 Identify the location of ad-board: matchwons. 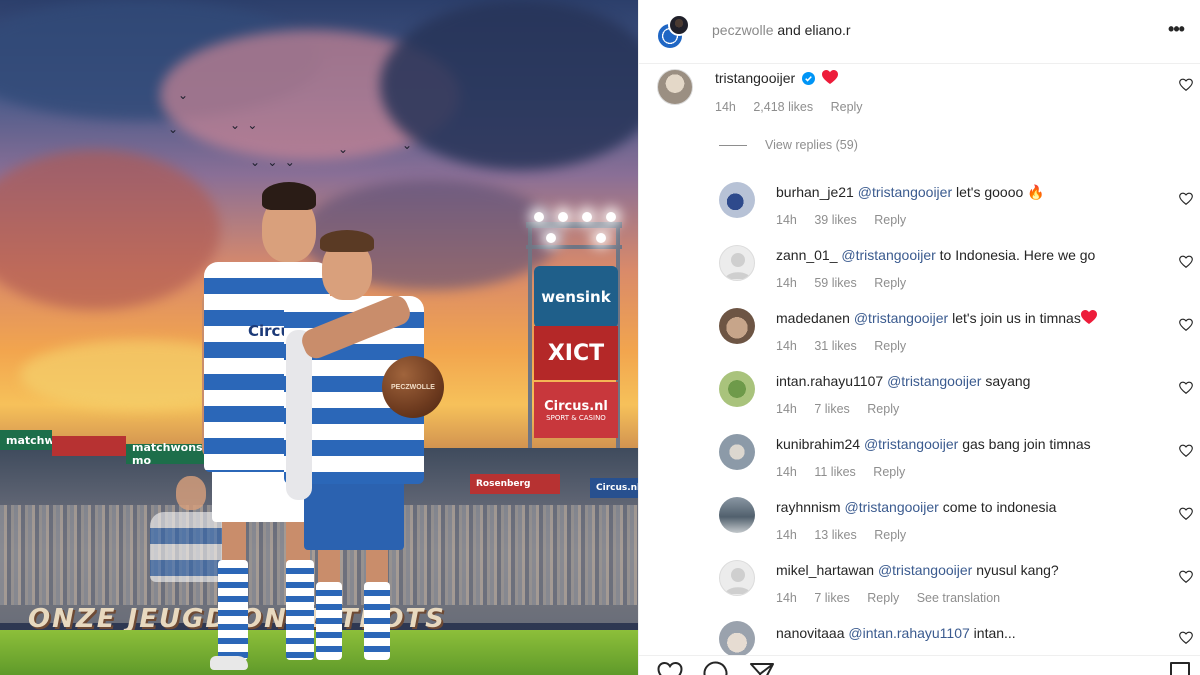
(38, 440).